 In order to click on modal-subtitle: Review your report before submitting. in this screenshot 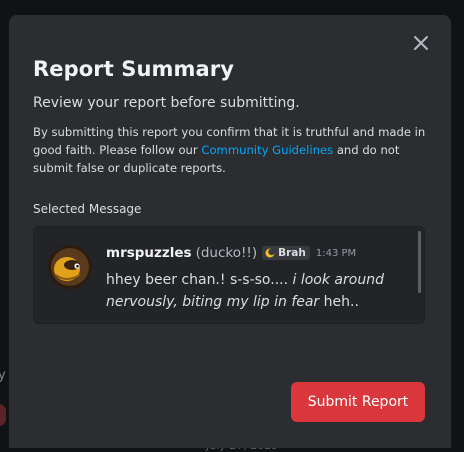, I will do `click(166, 103)`.